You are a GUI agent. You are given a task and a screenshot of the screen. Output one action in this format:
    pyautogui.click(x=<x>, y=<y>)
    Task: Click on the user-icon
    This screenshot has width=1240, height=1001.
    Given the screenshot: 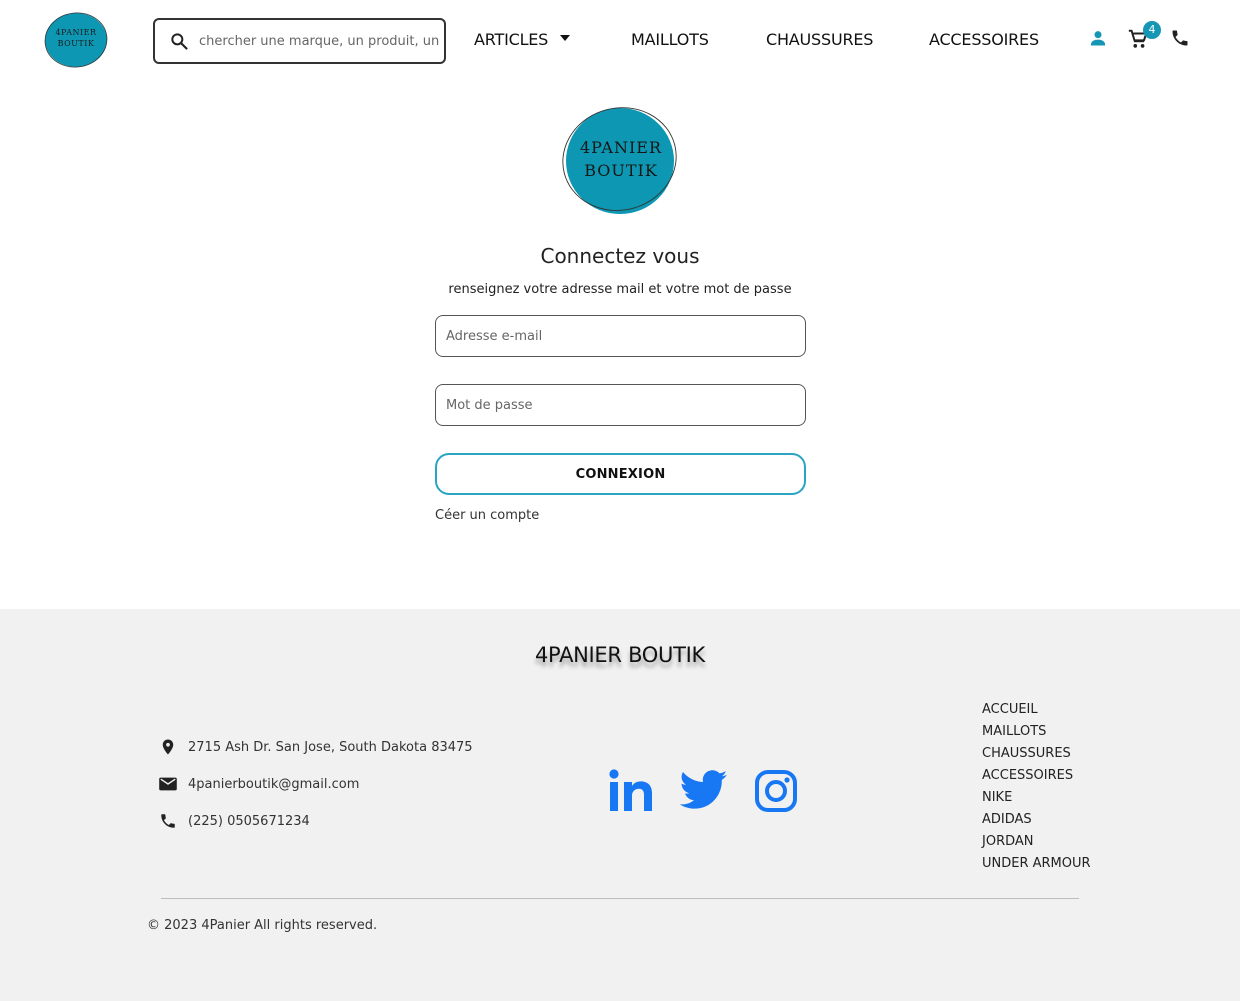 What is the action you would take?
    pyautogui.click(x=1098, y=38)
    